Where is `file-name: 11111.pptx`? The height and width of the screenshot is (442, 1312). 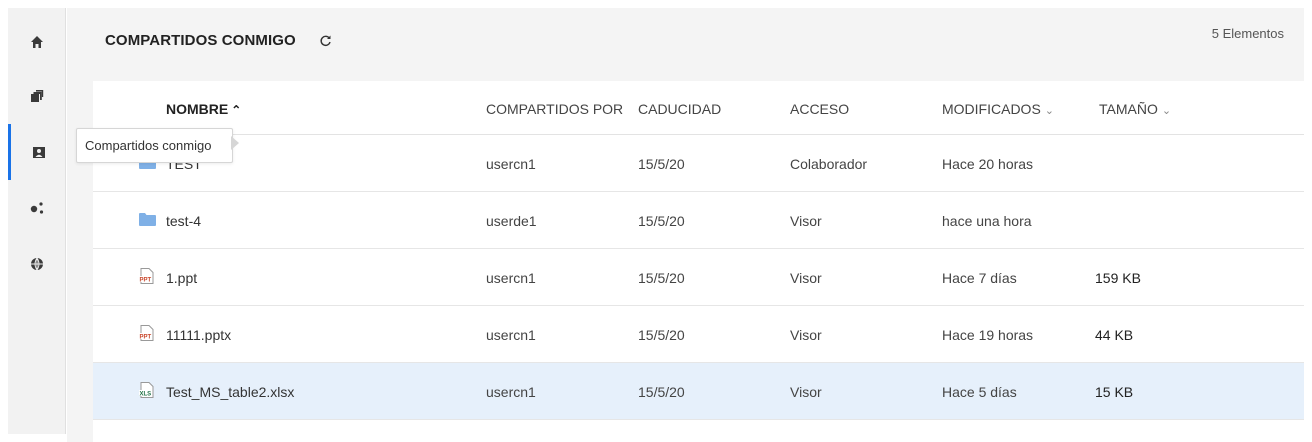 file-name: 11111.pptx is located at coordinates (198, 335).